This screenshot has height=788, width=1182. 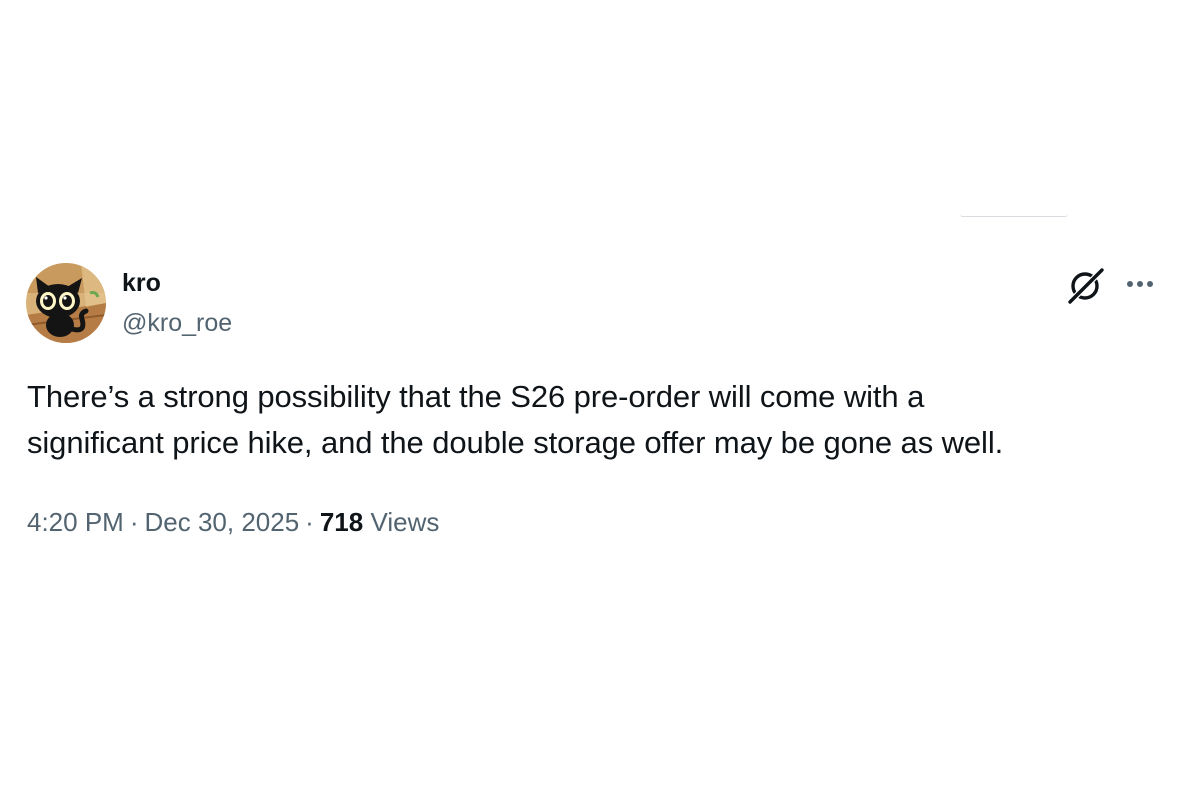 I want to click on avatar, so click(x=66, y=303).